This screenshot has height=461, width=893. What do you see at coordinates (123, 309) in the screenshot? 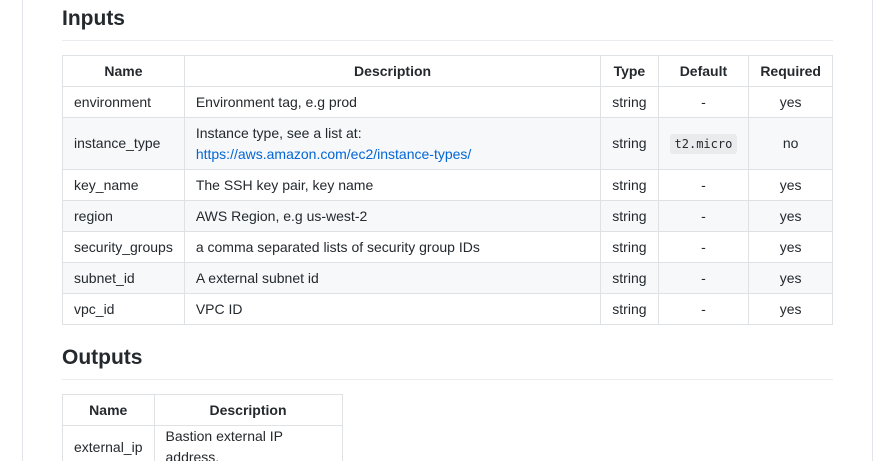
I see `input-name: vpc_id` at bounding box center [123, 309].